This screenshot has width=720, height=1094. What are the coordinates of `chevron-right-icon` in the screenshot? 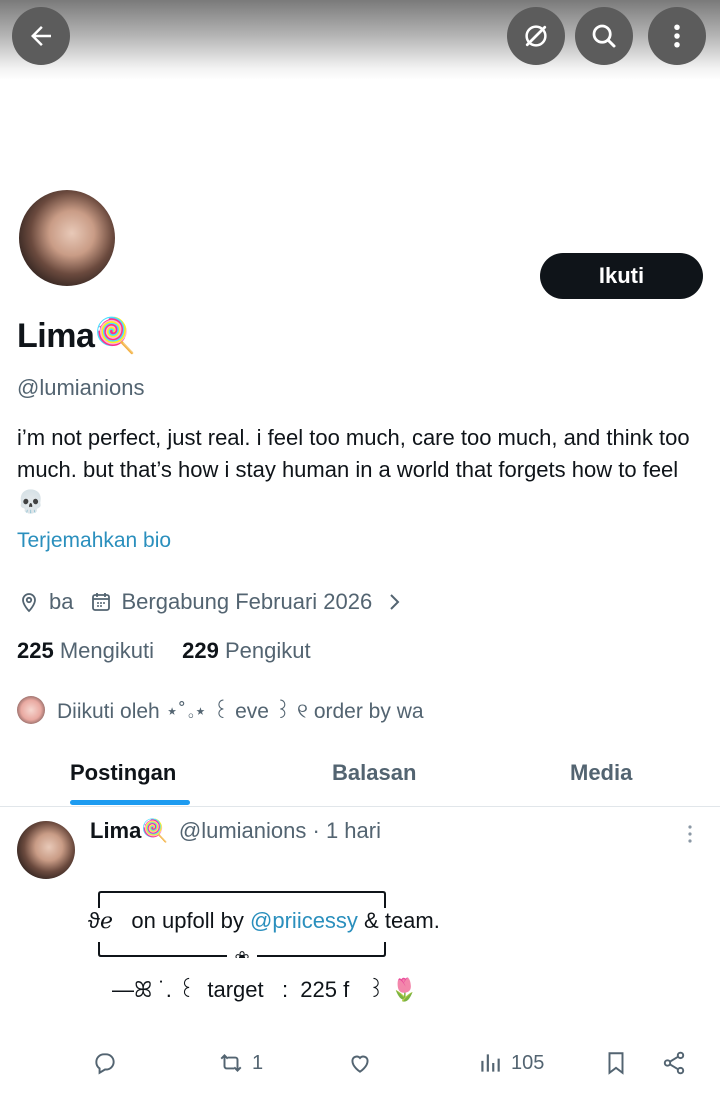 It's located at (394, 602).